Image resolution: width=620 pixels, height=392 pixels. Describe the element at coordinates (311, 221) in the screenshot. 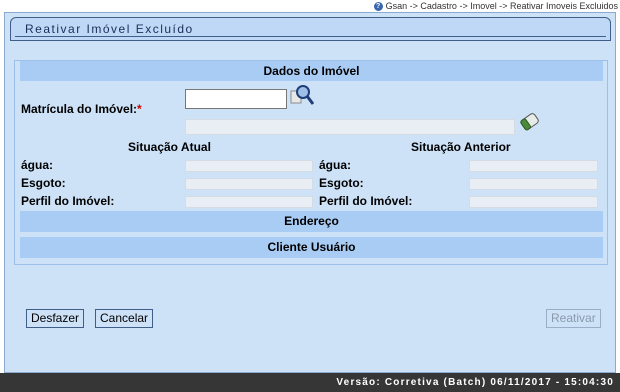

I see `endereco-section-header: Endereço` at that location.